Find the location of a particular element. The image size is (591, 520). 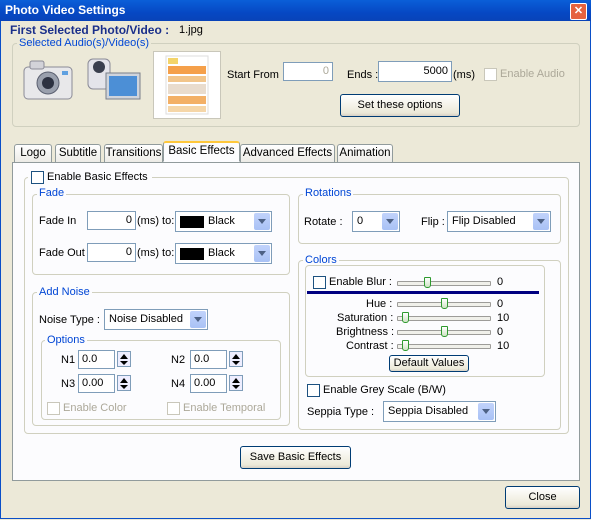

n2-label: N2 is located at coordinates (178, 360).